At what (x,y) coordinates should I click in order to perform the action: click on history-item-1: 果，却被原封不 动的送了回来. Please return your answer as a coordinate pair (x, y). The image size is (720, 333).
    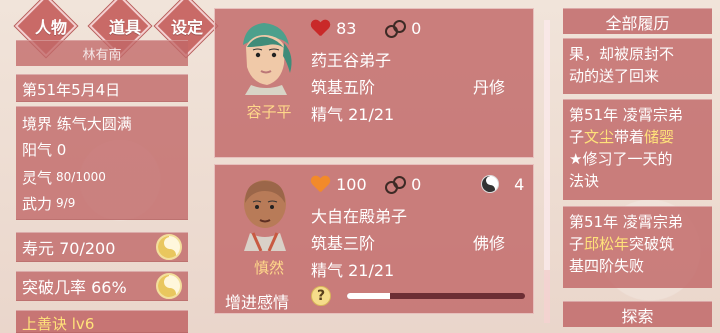
    Looking at the image, I should click on (637, 66).